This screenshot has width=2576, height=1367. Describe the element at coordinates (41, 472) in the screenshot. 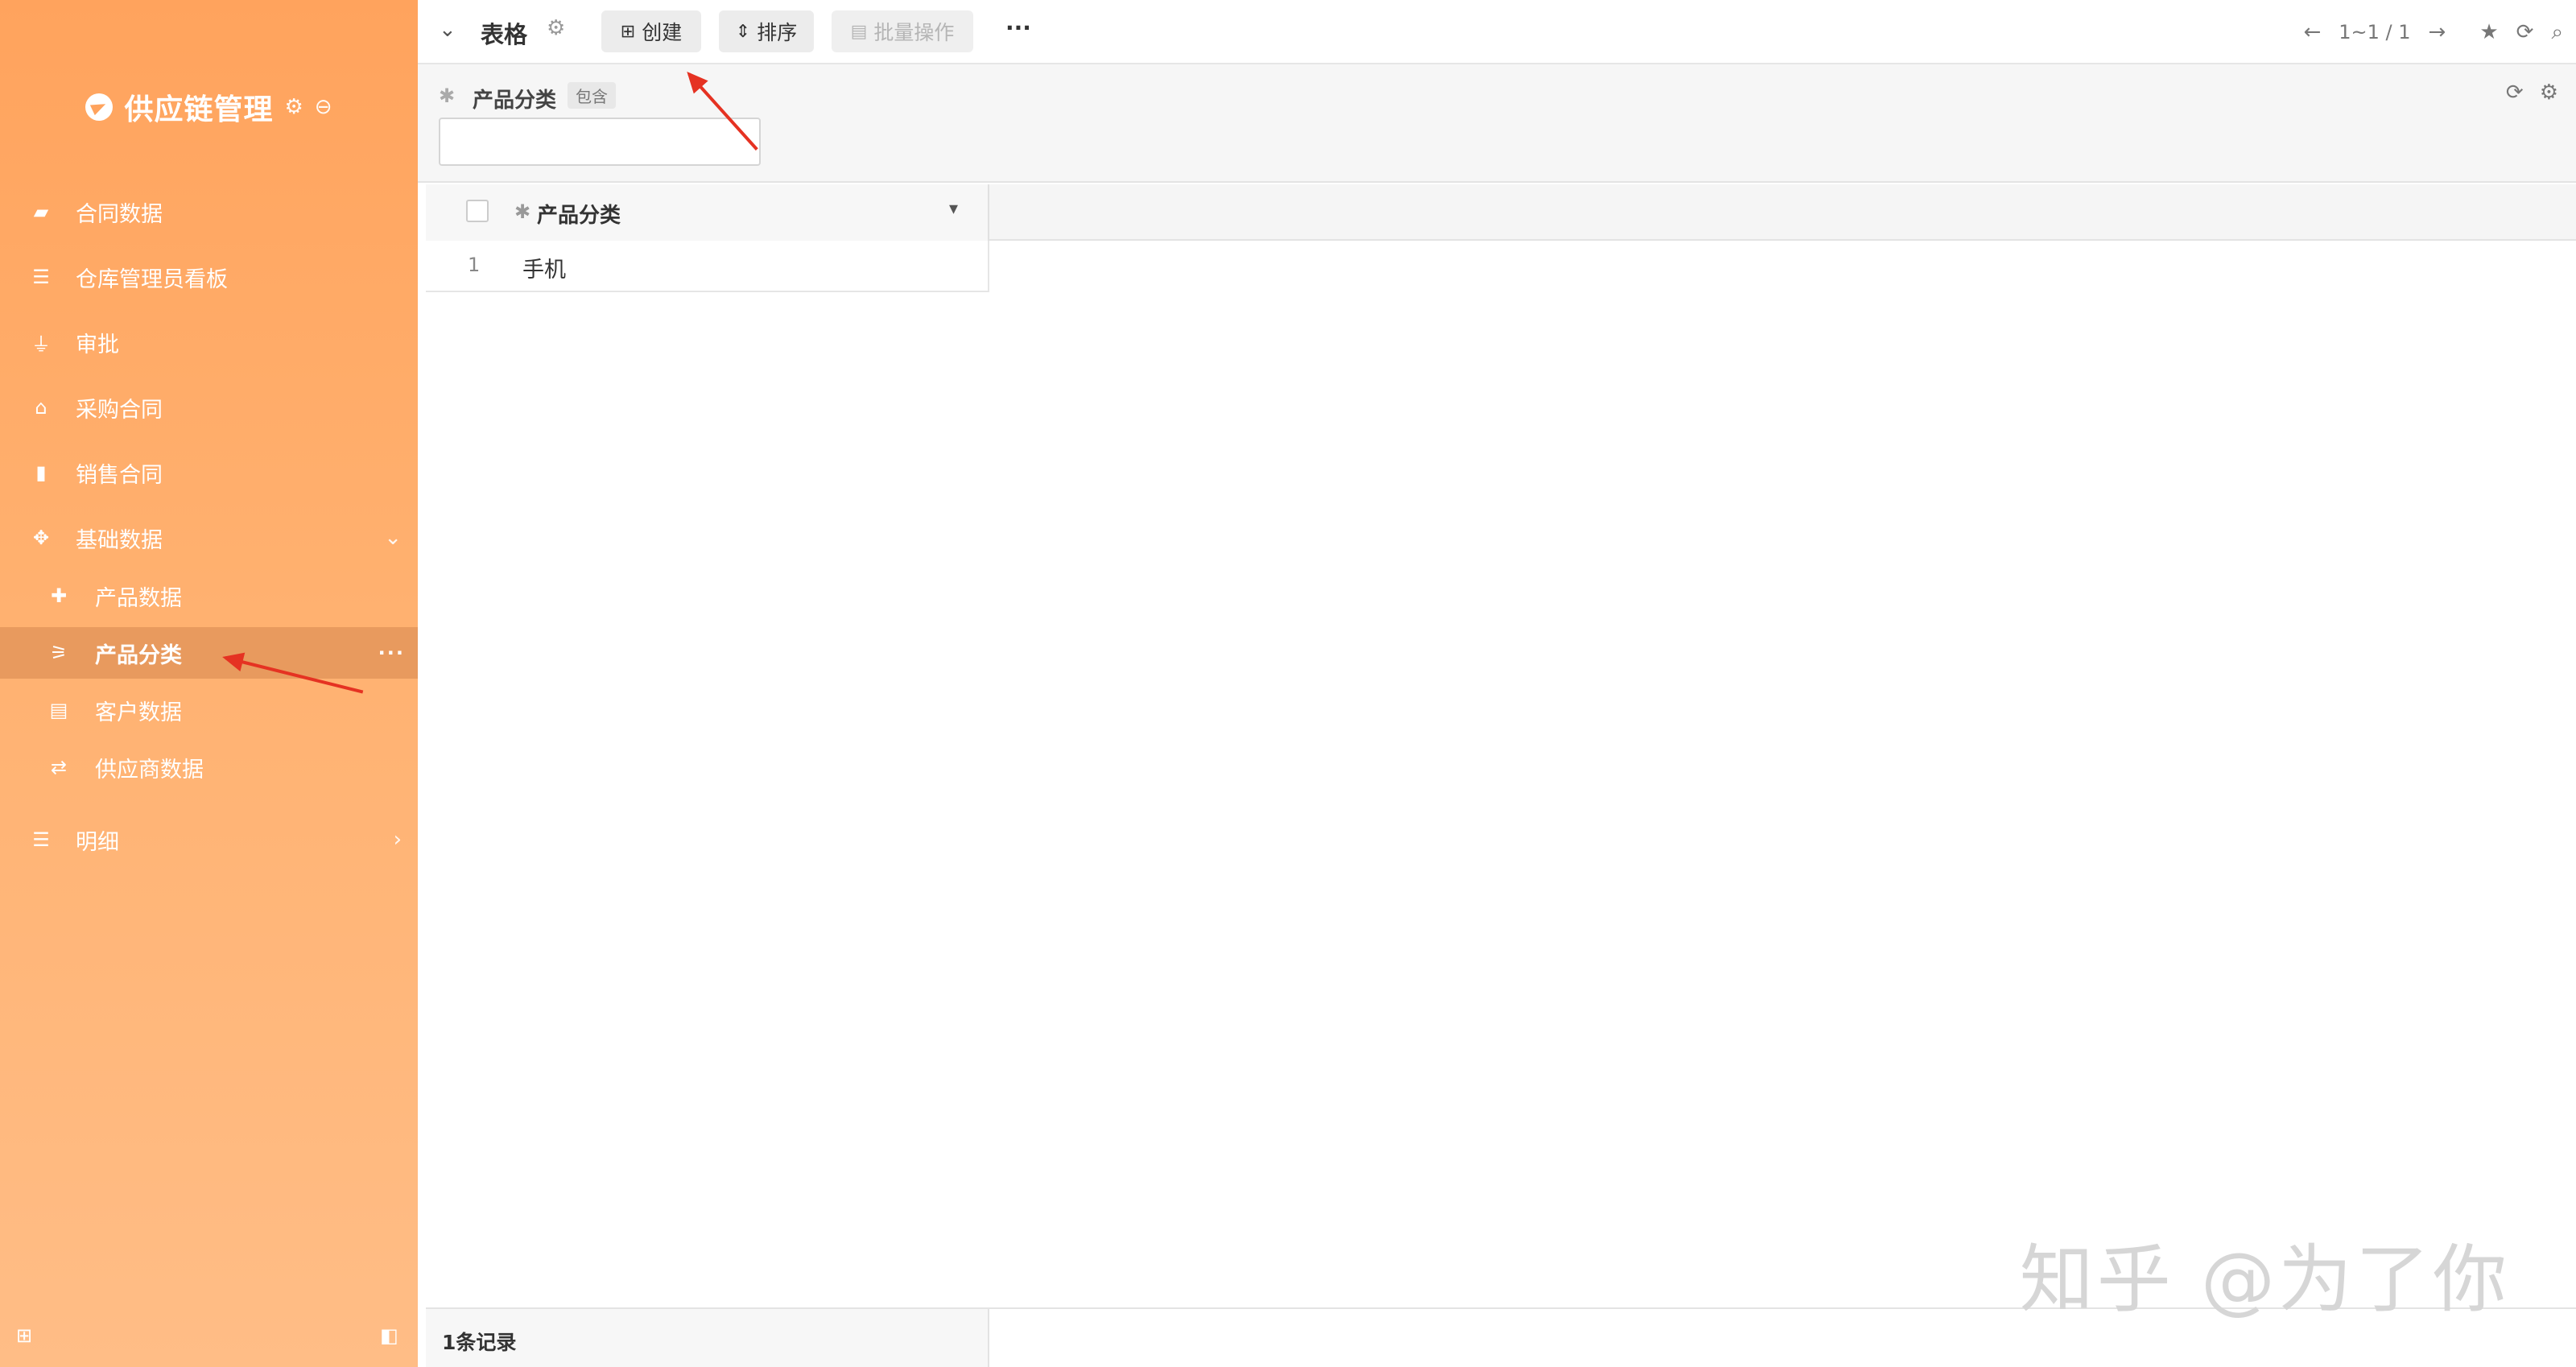

I see `book-icon: ▮` at that location.